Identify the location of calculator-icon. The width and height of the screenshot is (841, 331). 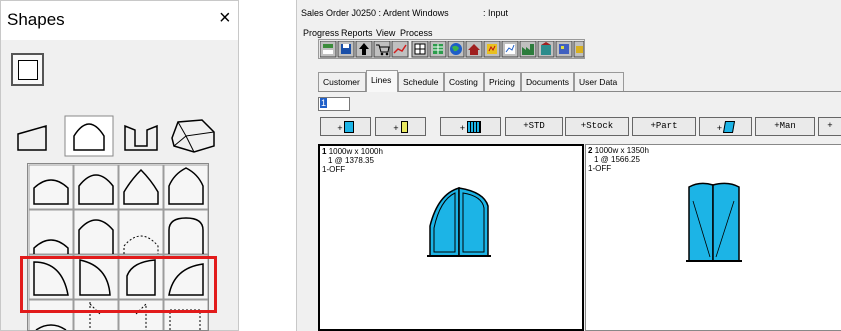
(328, 49).